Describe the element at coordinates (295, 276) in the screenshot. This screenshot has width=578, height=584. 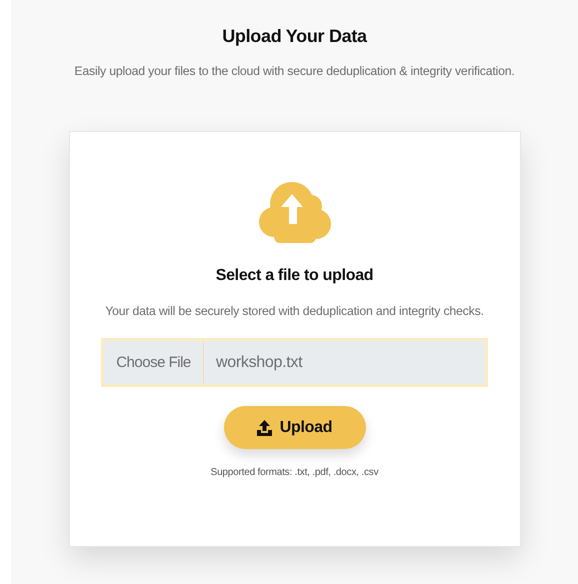
I see `card-heading: Select a file to upload` at that location.